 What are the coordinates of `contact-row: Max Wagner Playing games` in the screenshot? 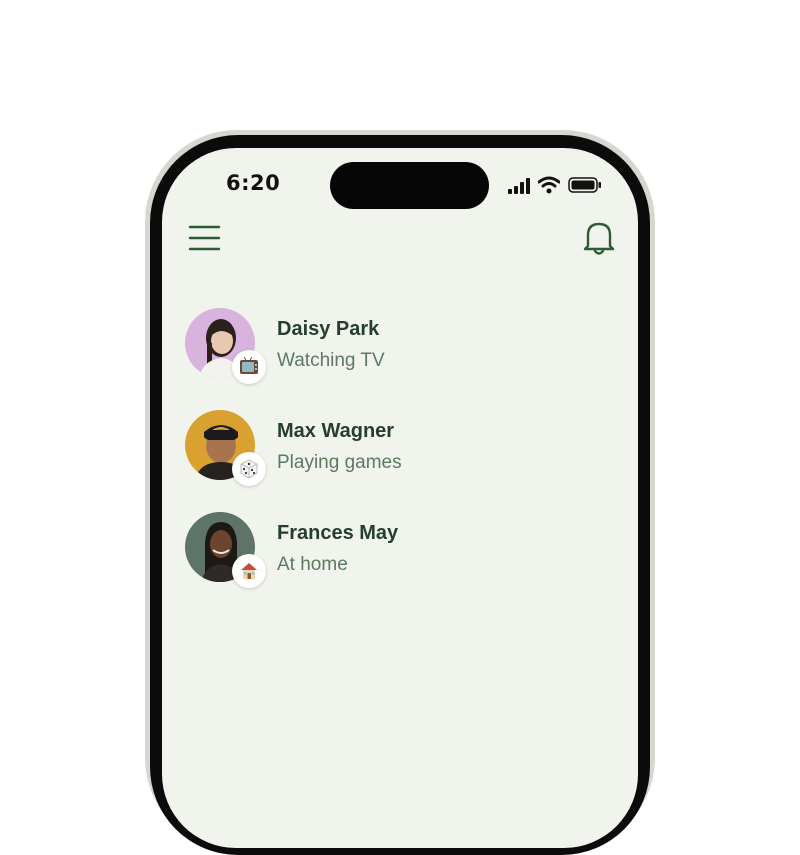 It's located at (400, 451).